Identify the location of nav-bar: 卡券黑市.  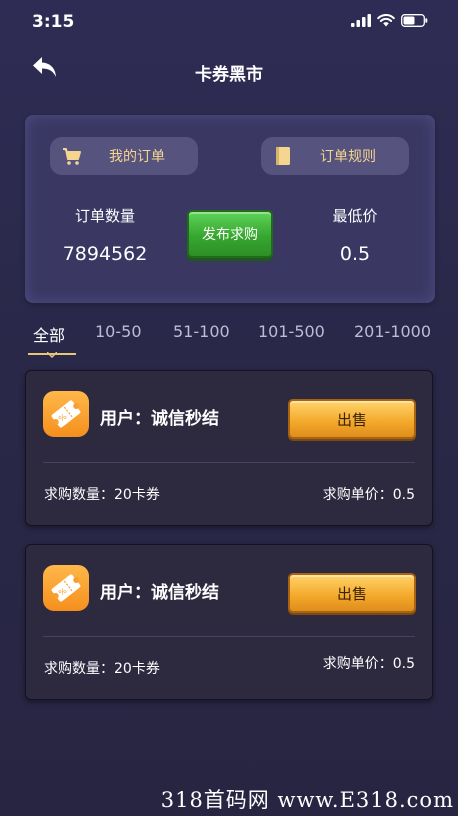
(229, 70).